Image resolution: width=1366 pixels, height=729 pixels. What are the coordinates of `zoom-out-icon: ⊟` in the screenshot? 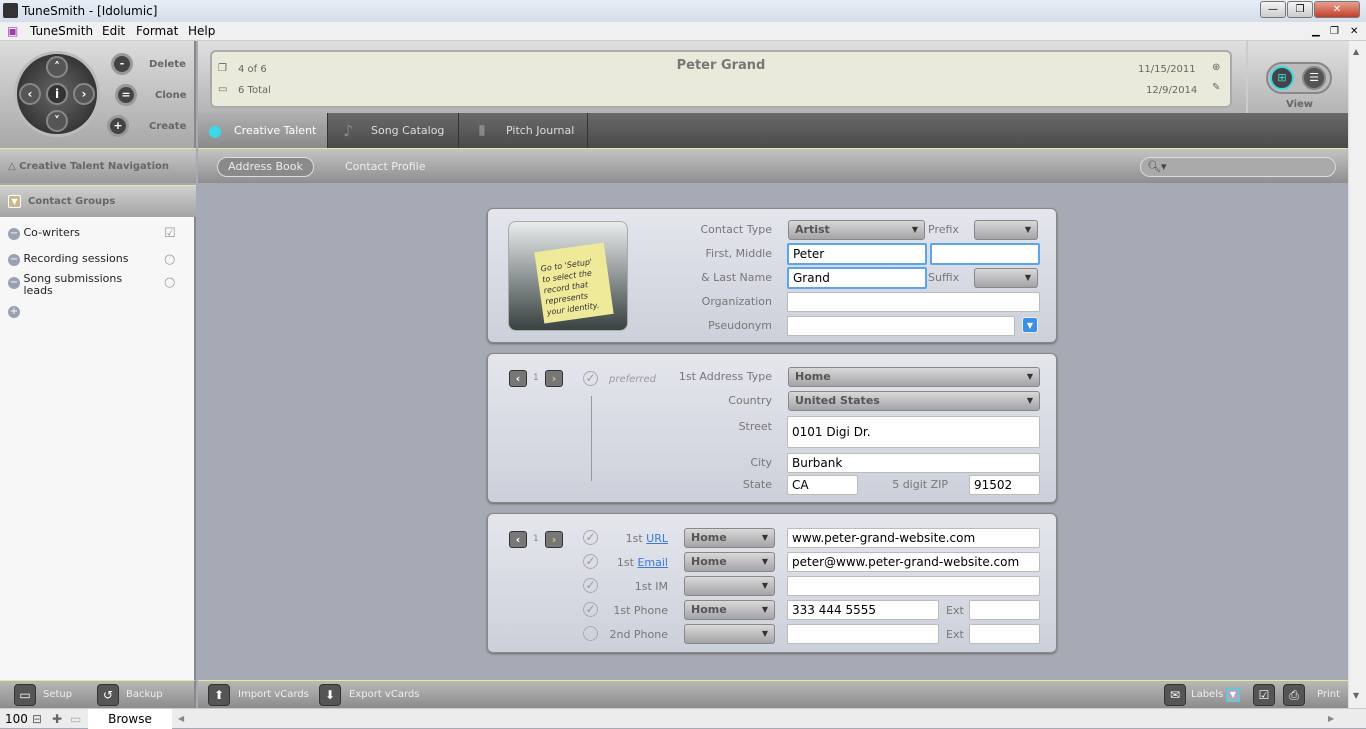 It's located at (37, 719).